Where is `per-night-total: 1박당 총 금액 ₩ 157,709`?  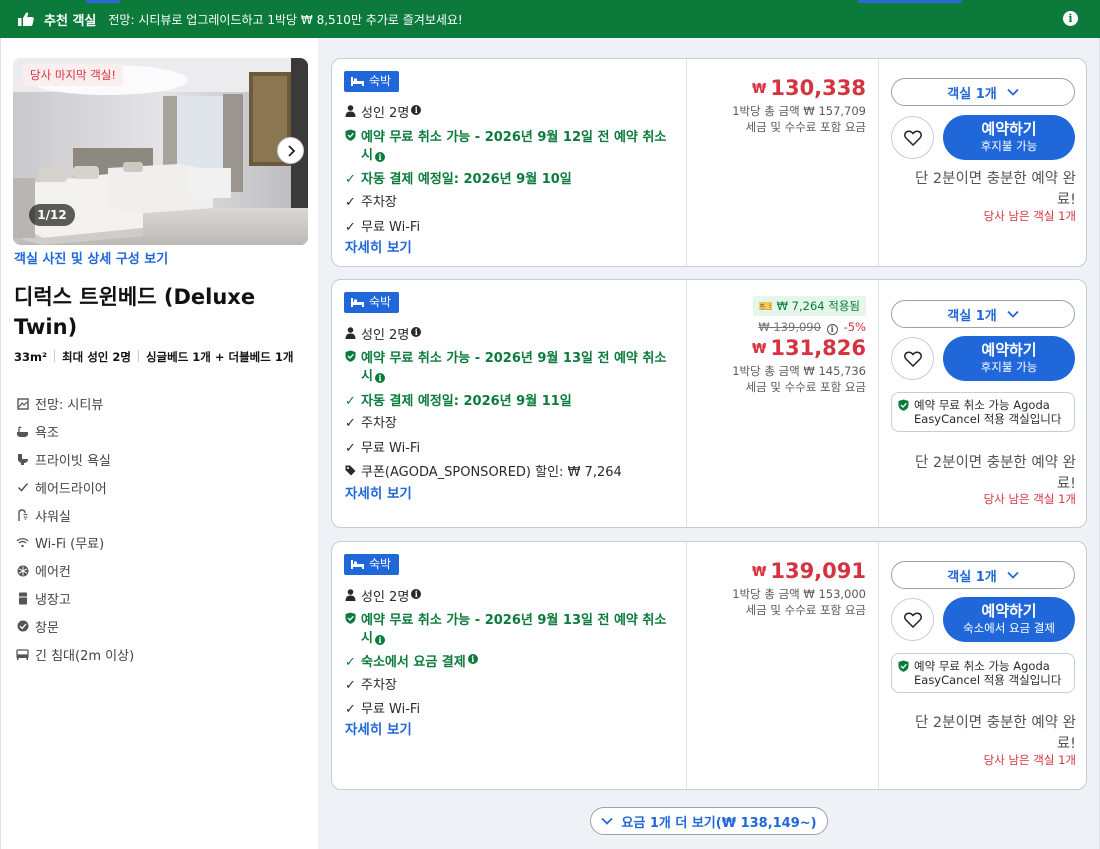 per-night-total: 1박당 총 금액 ₩ 157,709 is located at coordinates (799, 111).